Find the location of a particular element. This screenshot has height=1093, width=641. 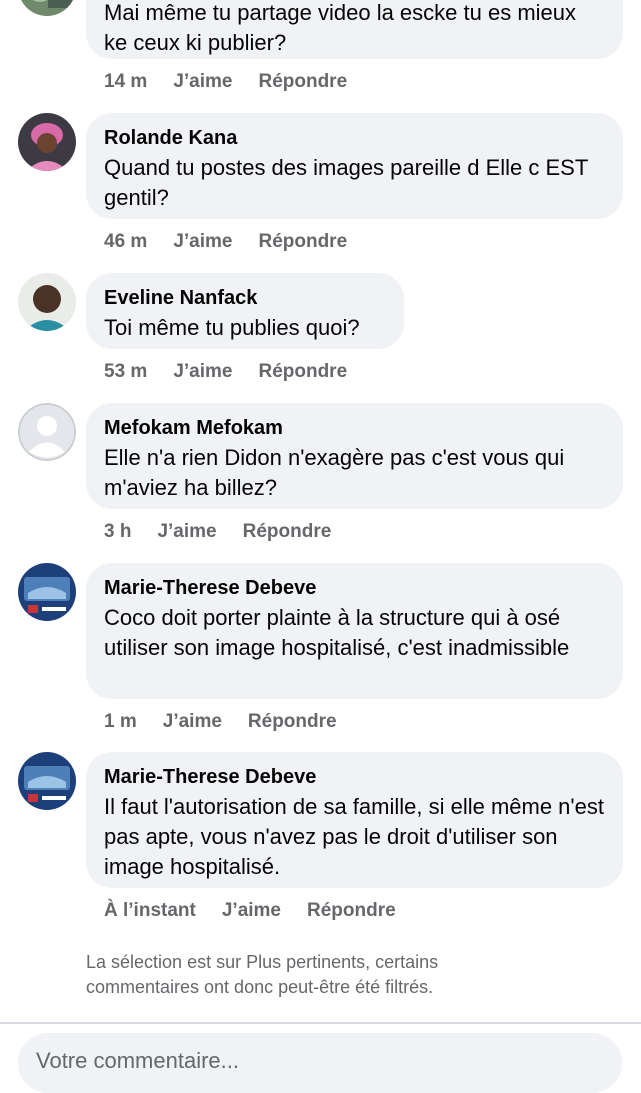

comment-author: Rolande Kana is located at coordinates (354, 138).